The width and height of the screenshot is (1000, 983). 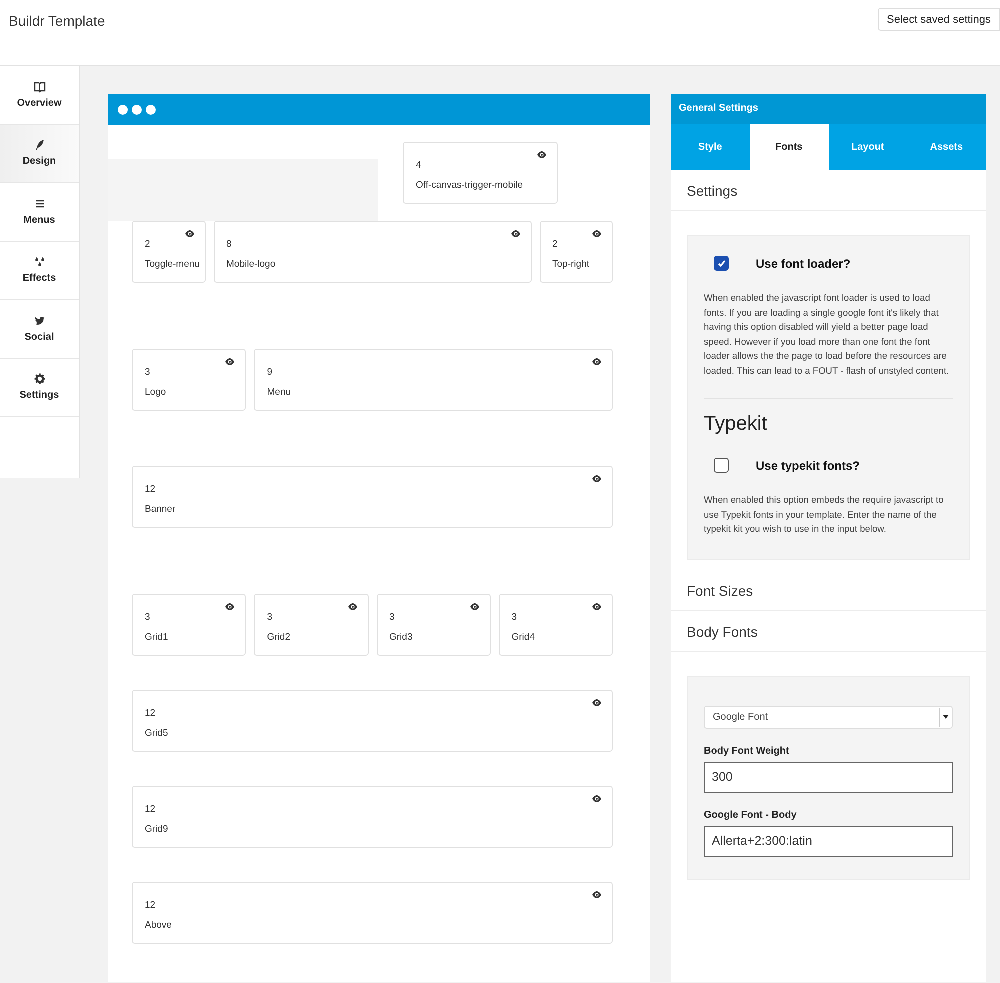 What do you see at coordinates (160, 509) in the screenshot?
I see `block-name: Banner` at bounding box center [160, 509].